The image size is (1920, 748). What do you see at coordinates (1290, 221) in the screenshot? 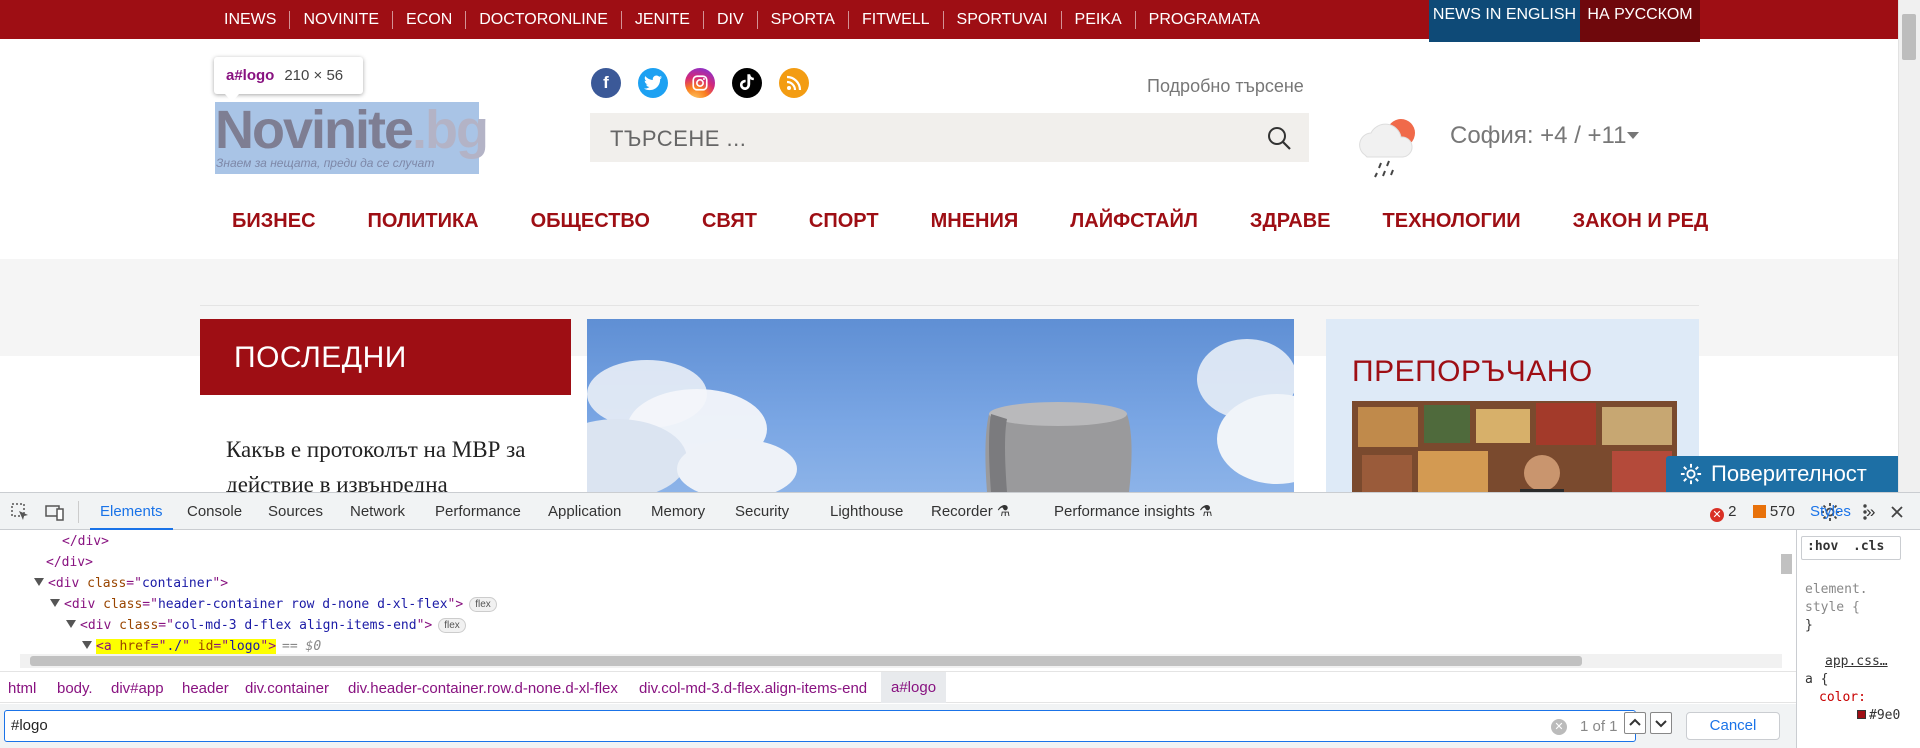
I see `category-health: ЗДРАВЕ` at bounding box center [1290, 221].